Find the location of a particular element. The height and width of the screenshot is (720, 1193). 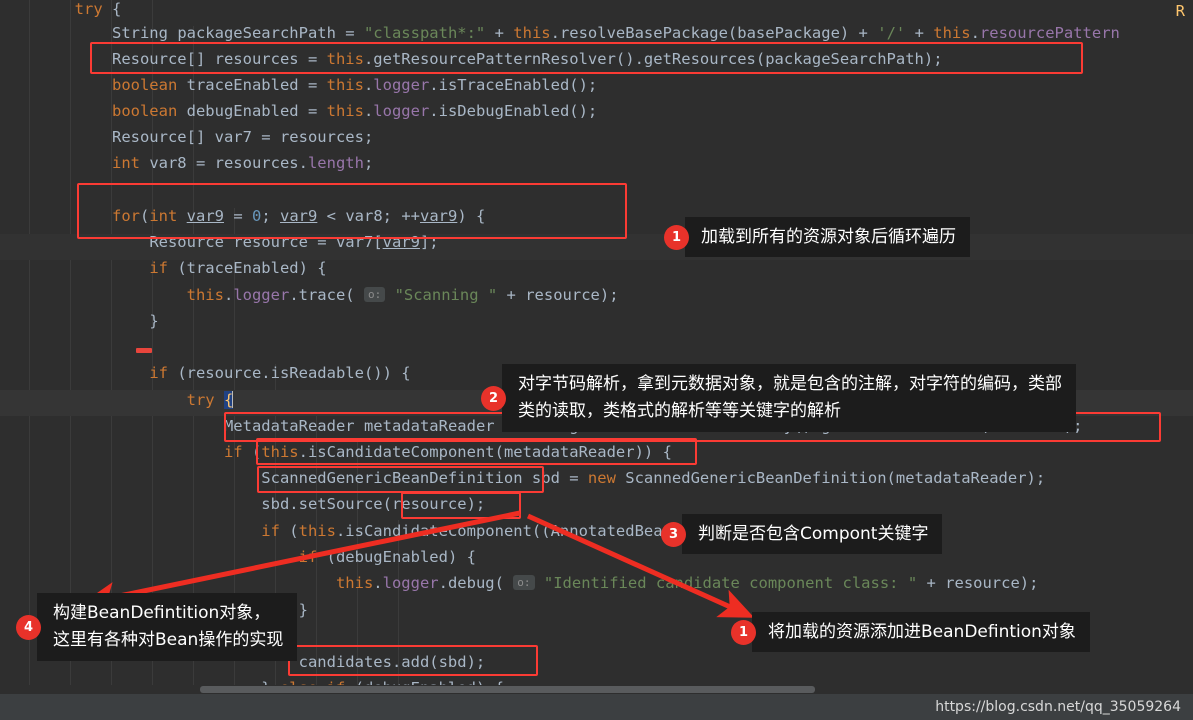

callout-1a: 1 加载到所有的资源对象后循环遍历 is located at coordinates (817, 237).